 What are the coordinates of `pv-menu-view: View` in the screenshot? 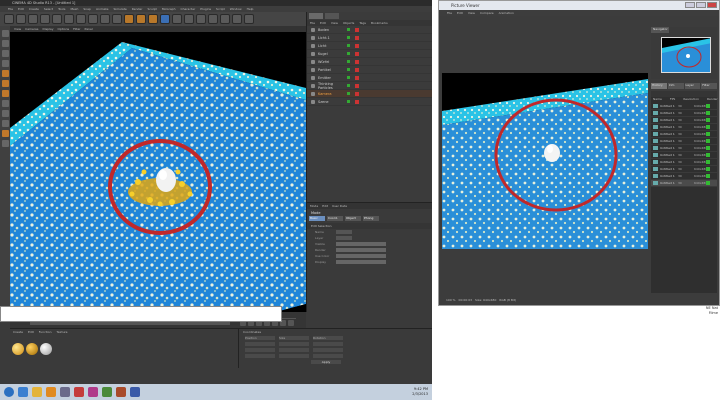 It's located at (471, 13).